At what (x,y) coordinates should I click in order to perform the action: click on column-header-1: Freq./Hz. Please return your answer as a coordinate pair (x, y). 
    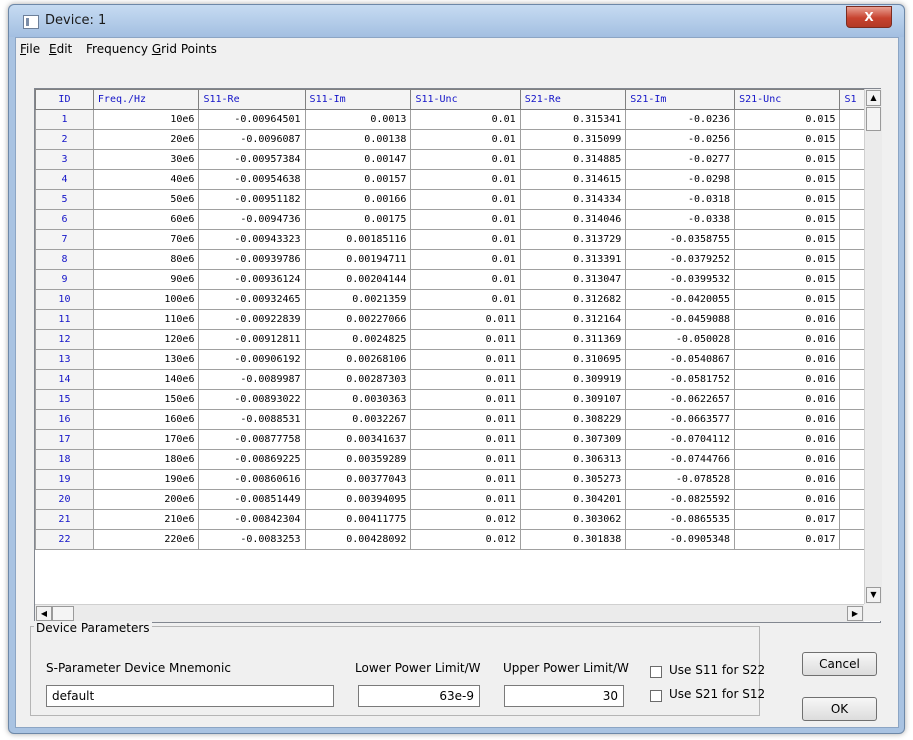
    Looking at the image, I should click on (146, 99).